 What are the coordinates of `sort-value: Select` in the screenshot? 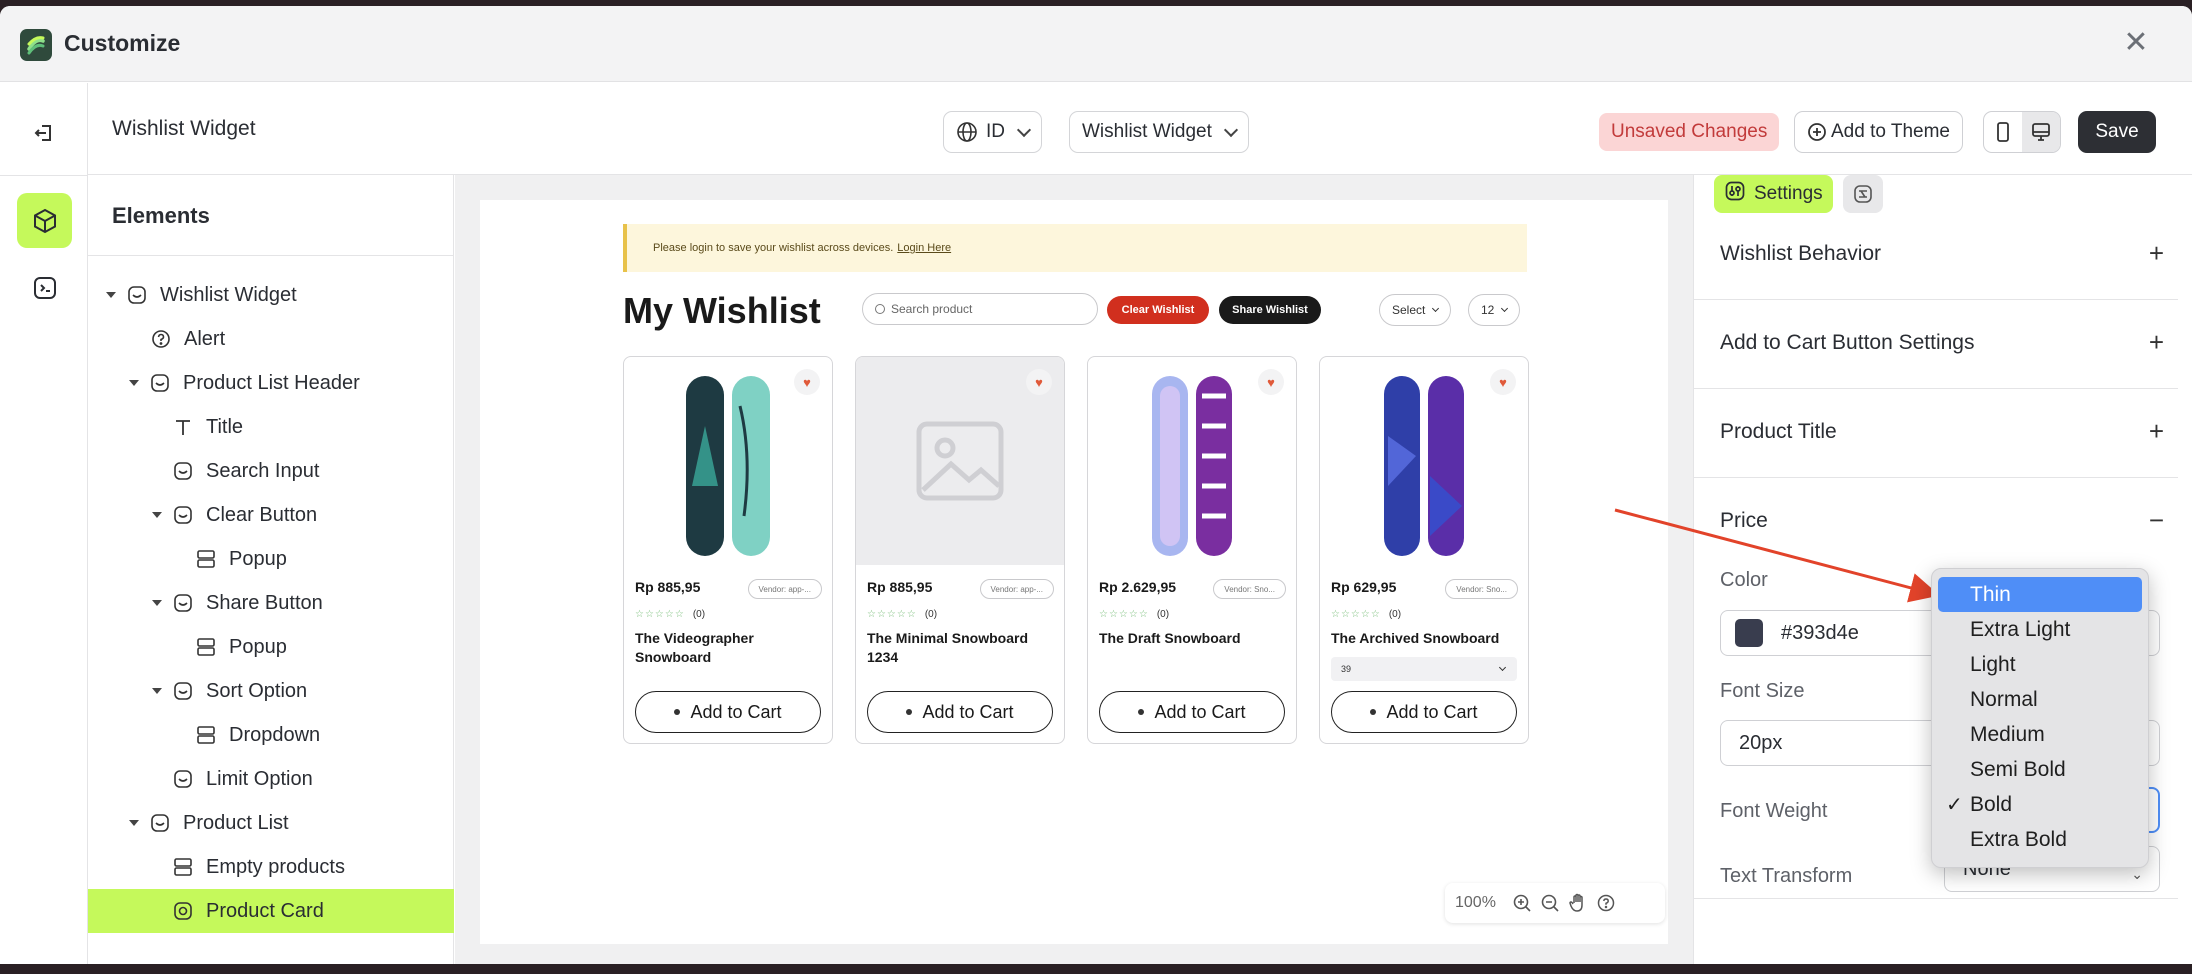 It's located at (1409, 310).